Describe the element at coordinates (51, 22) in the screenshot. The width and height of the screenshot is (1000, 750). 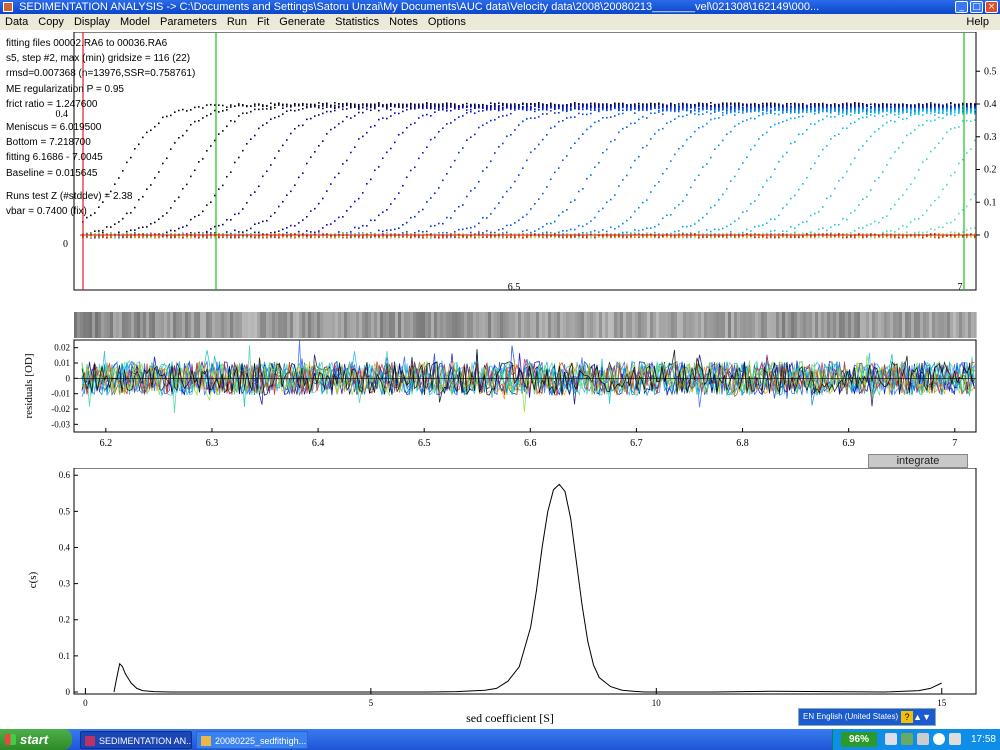
I see `menu-copy: Copy` at that location.